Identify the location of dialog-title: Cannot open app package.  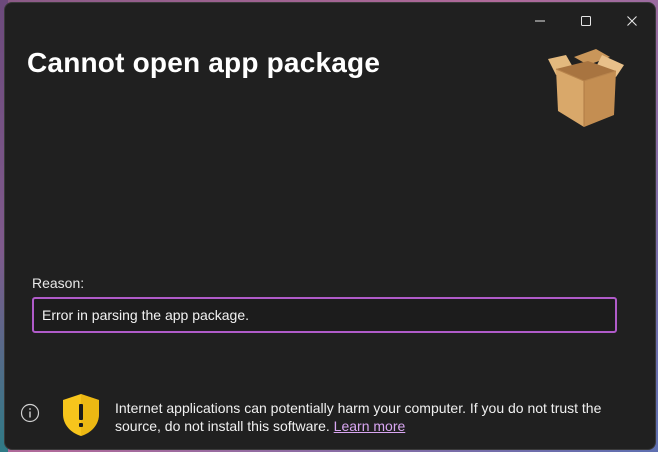
(204, 62).